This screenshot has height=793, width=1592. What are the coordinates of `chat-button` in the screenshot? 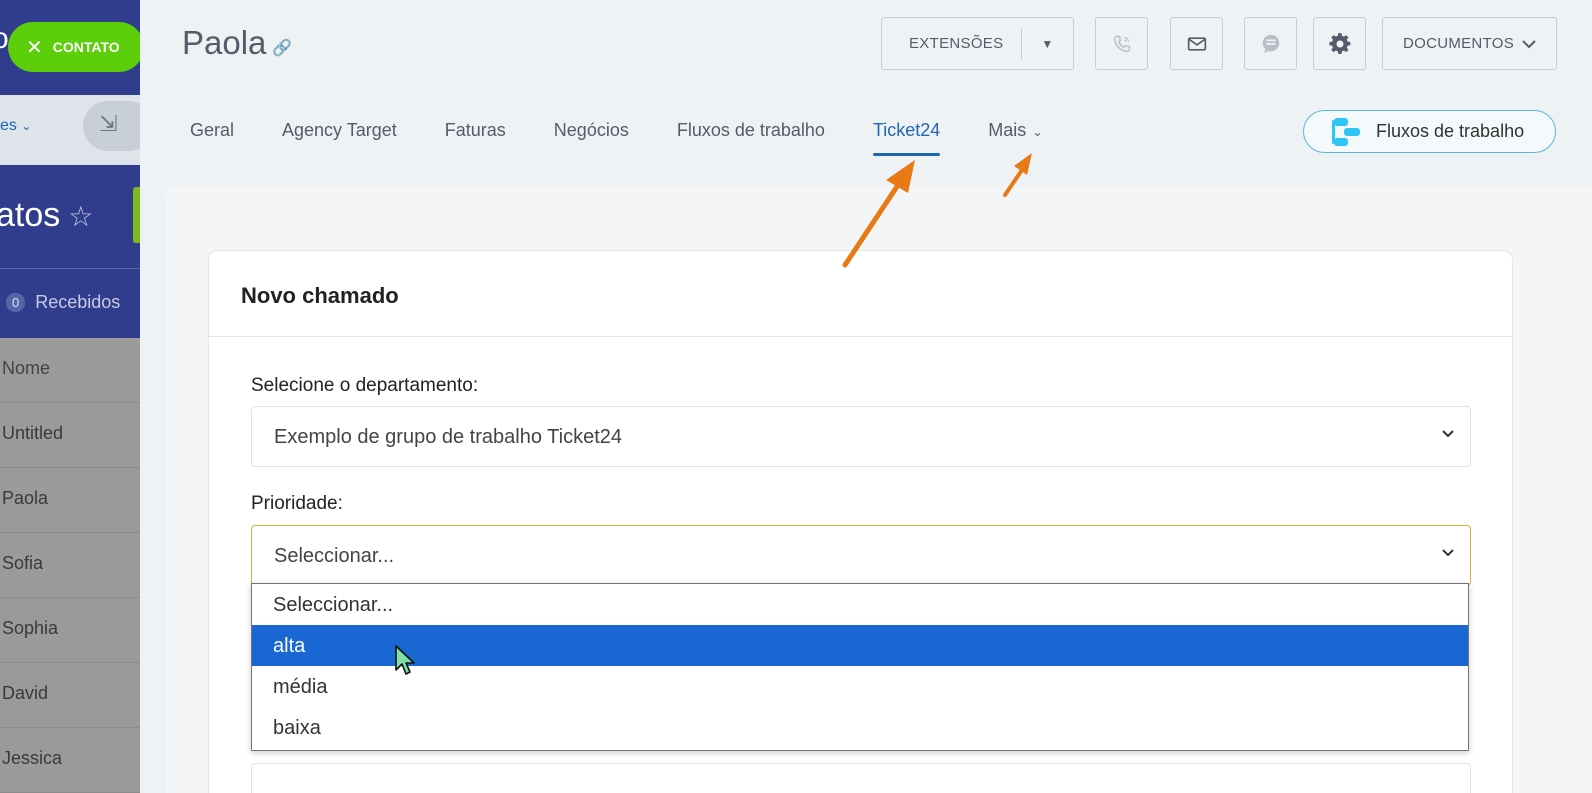 It's located at (1270, 43).